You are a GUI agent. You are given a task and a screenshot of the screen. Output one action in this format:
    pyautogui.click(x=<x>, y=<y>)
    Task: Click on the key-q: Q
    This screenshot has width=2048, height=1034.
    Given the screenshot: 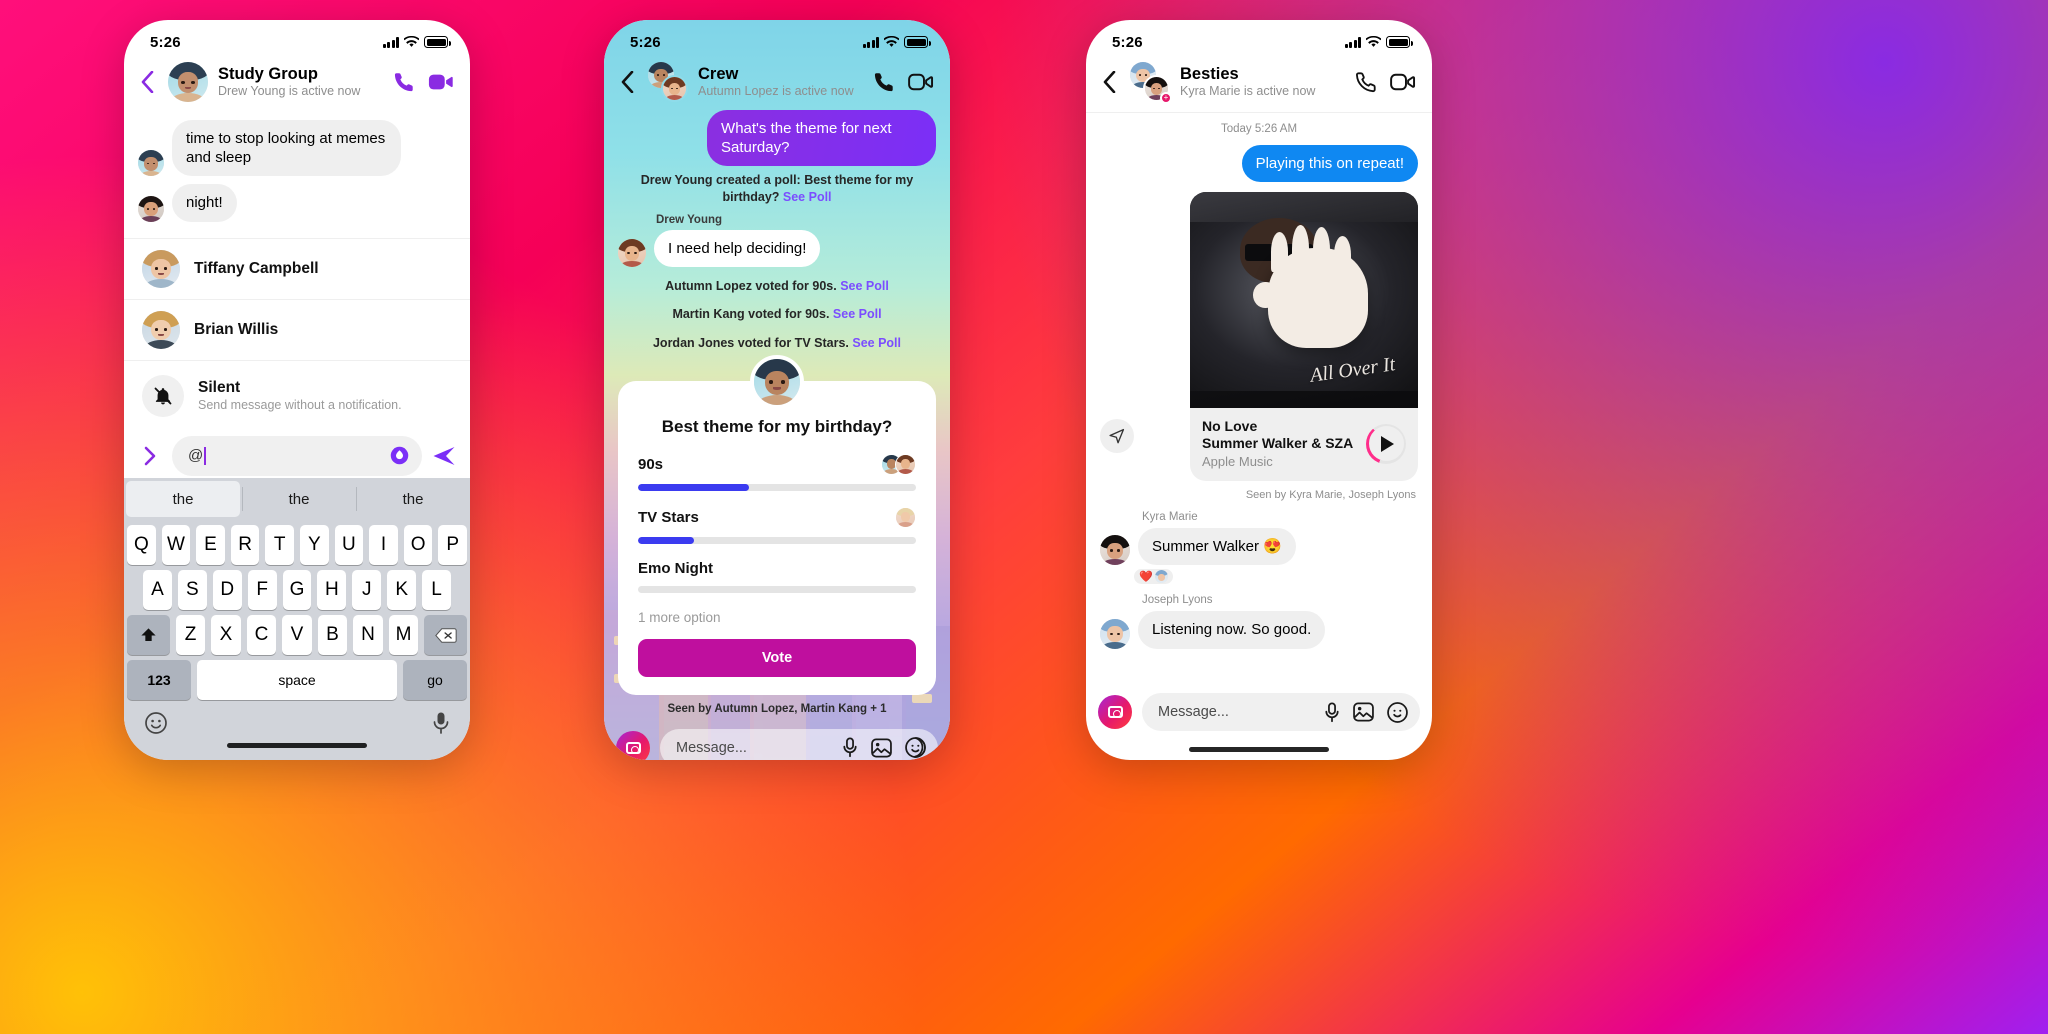 What is the action you would take?
    pyautogui.click(x=141, y=545)
    